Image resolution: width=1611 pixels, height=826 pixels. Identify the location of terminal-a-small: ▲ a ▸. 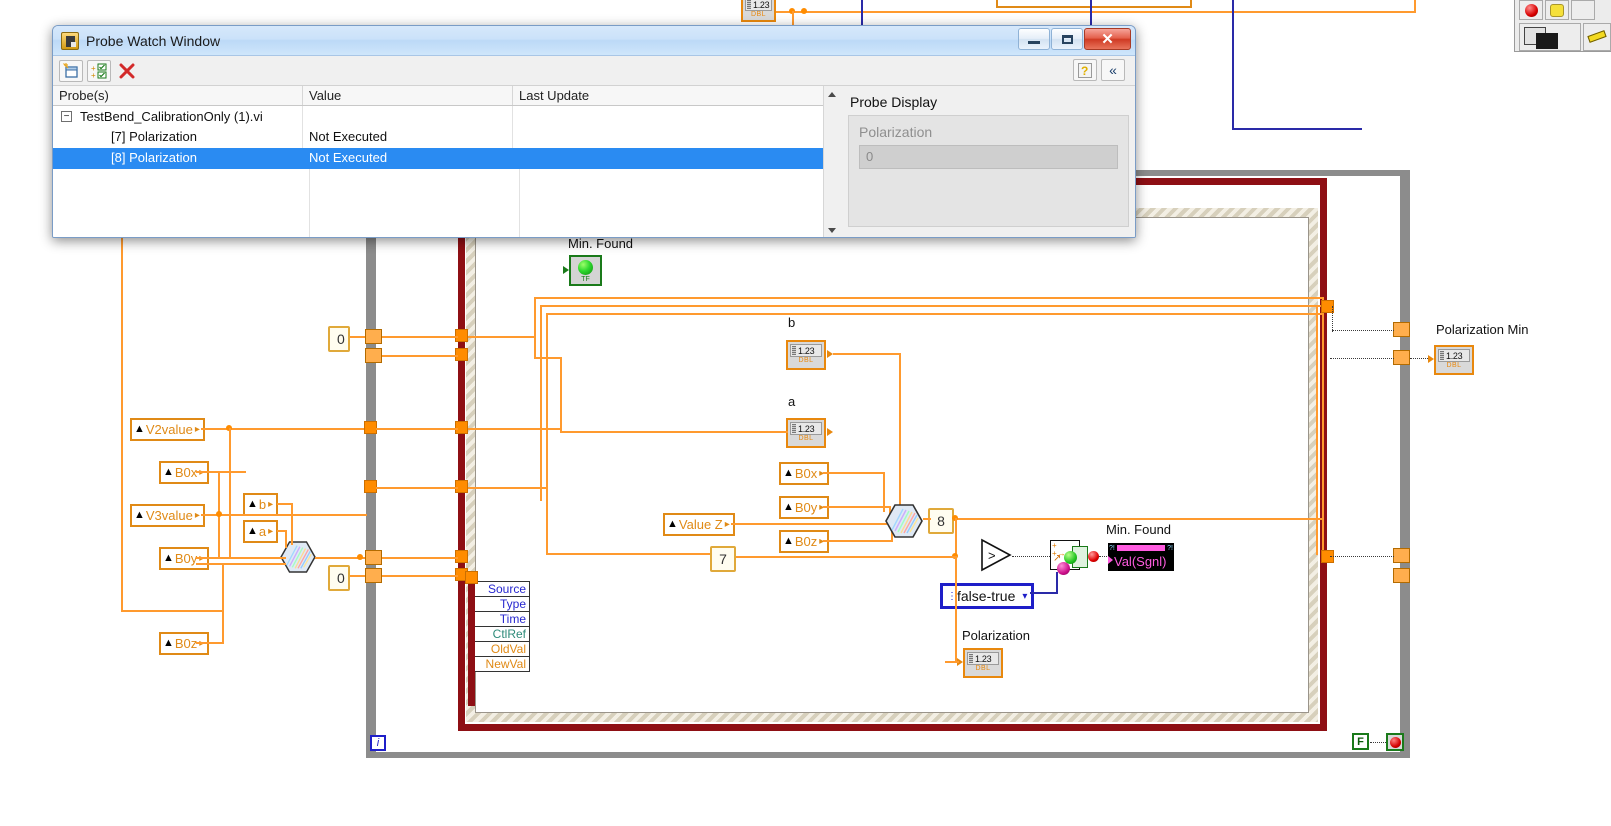
(261, 531).